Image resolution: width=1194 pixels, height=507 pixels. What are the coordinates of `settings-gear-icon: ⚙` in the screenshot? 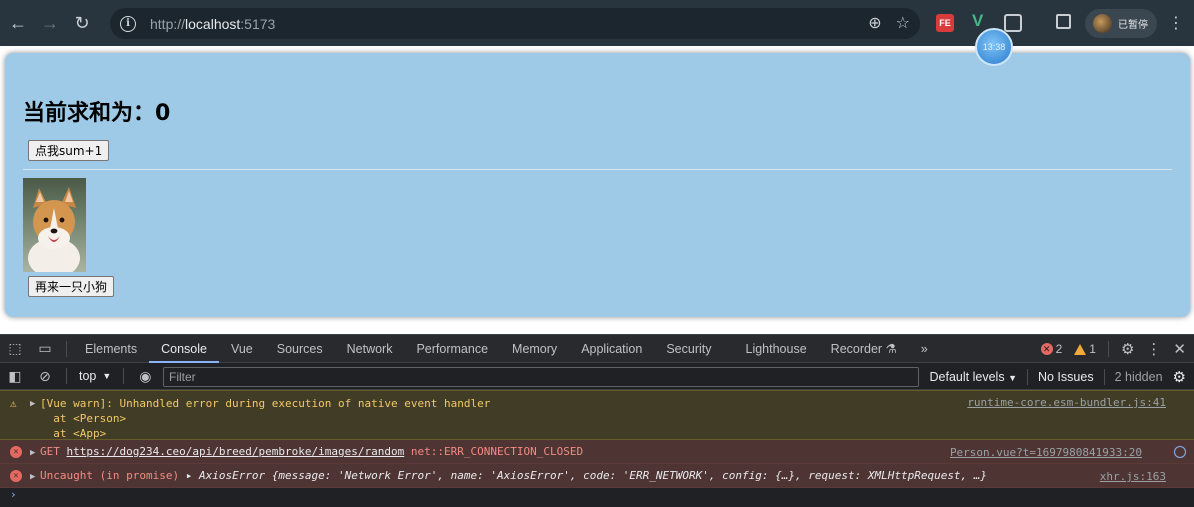 It's located at (1127, 349).